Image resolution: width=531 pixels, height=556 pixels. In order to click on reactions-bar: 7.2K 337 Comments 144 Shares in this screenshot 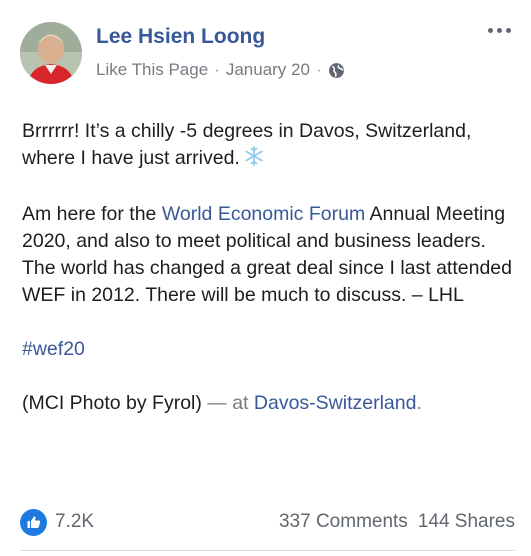, I will do `click(267, 522)`.